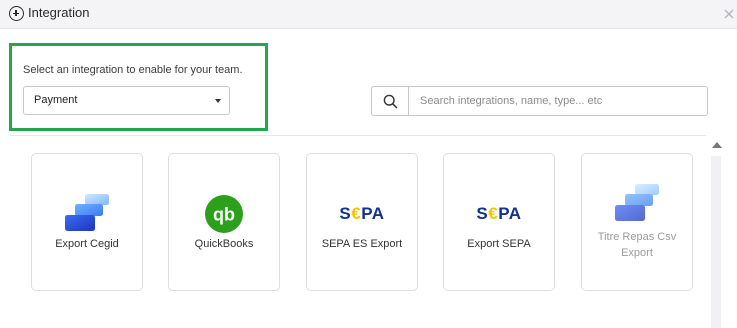  I want to click on integration-type-dropdown: Payment, so click(126, 100).